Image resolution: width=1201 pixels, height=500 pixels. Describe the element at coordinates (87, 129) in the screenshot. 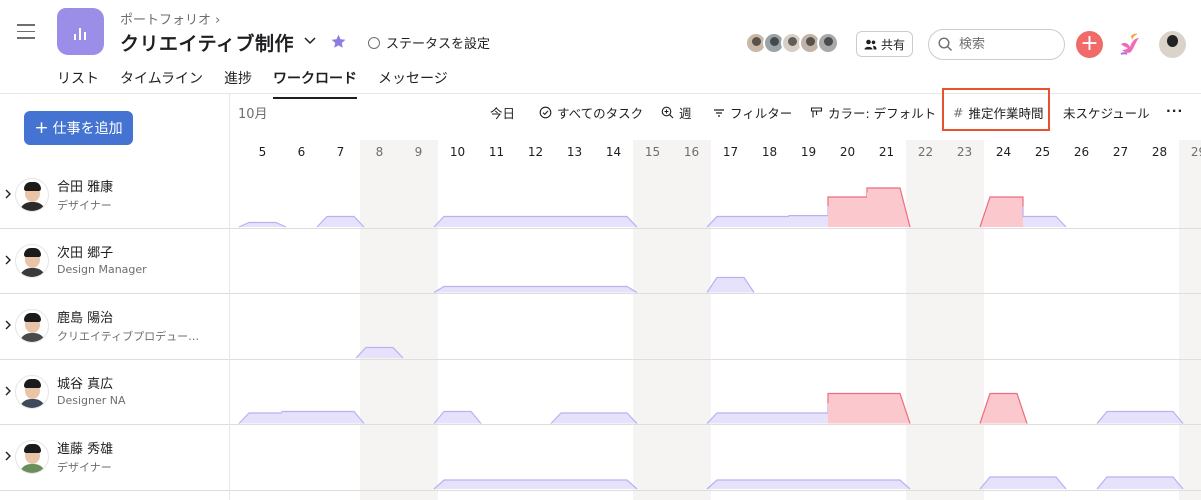

I see `add-task-label: 仕事を追加` at that location.